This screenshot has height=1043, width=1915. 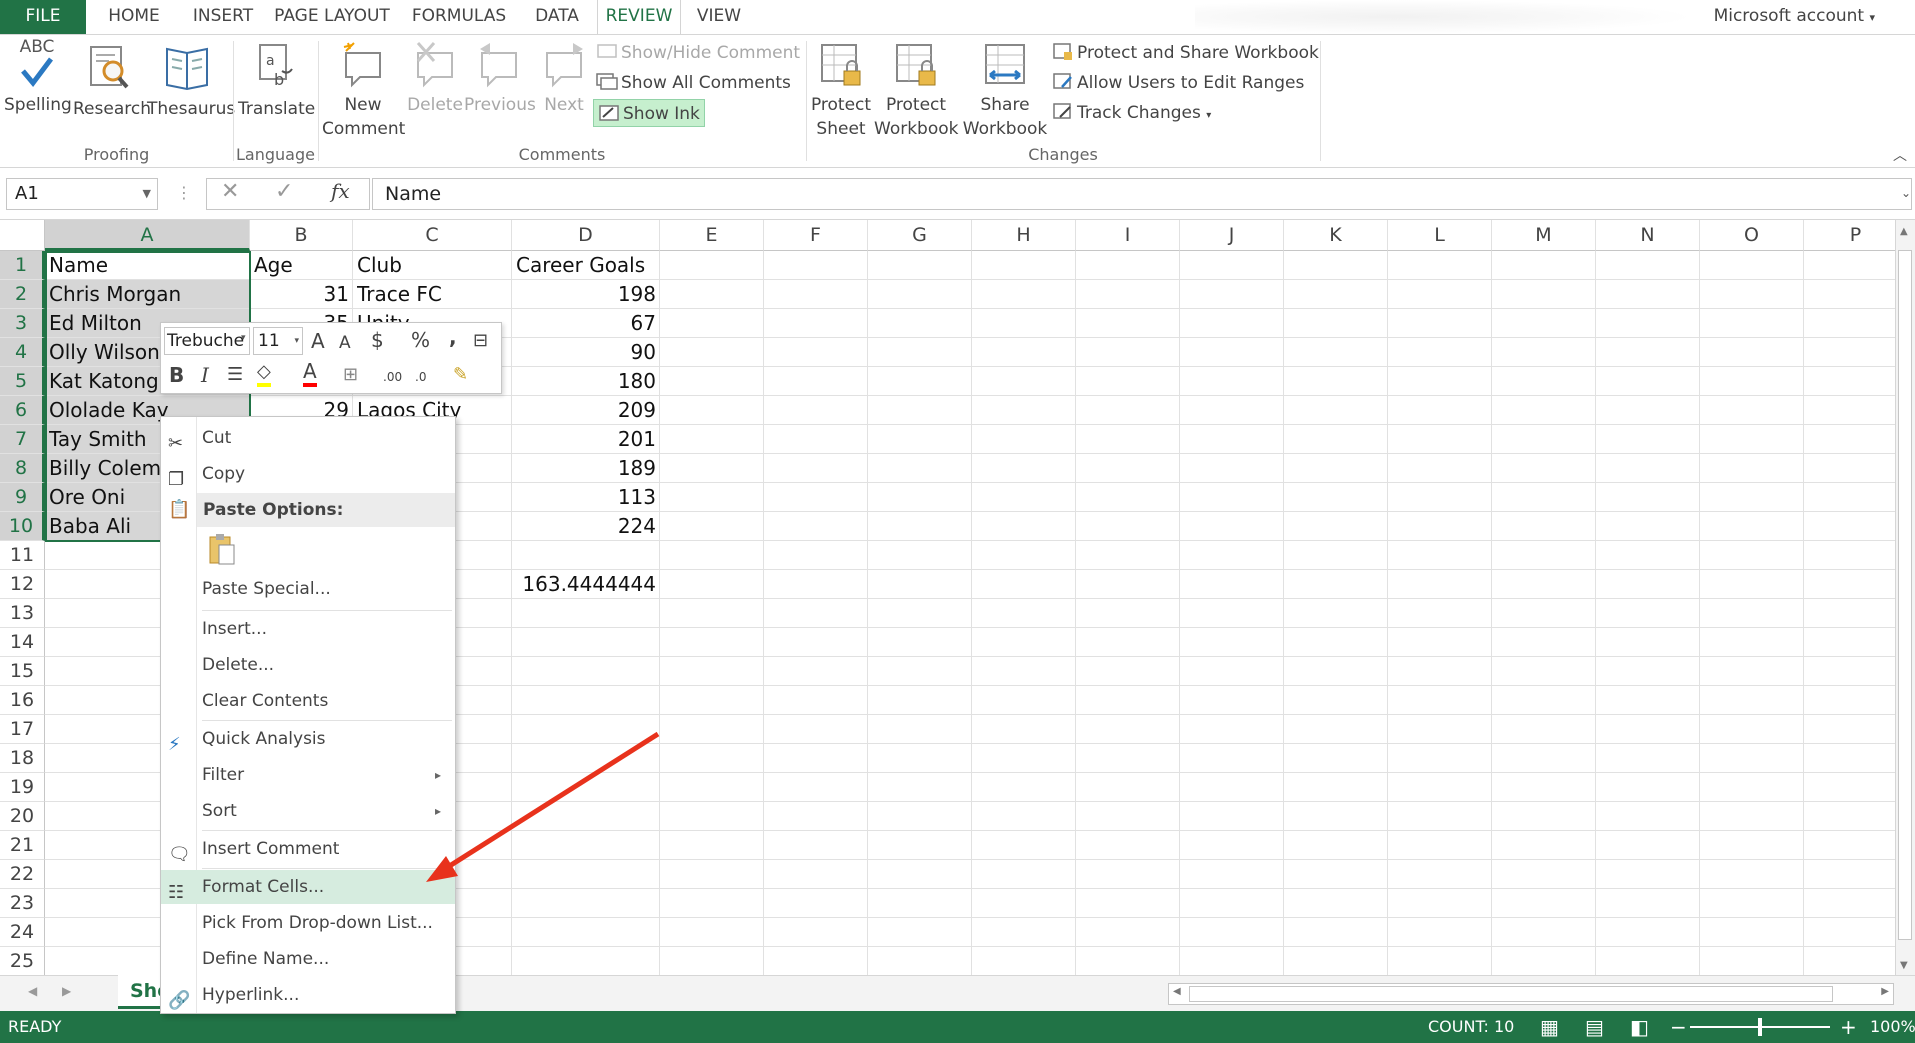 What do you see at coordinates (549, 803) in the screenshot?
I see `arrow-shaft` at bounding box center [549, 803].